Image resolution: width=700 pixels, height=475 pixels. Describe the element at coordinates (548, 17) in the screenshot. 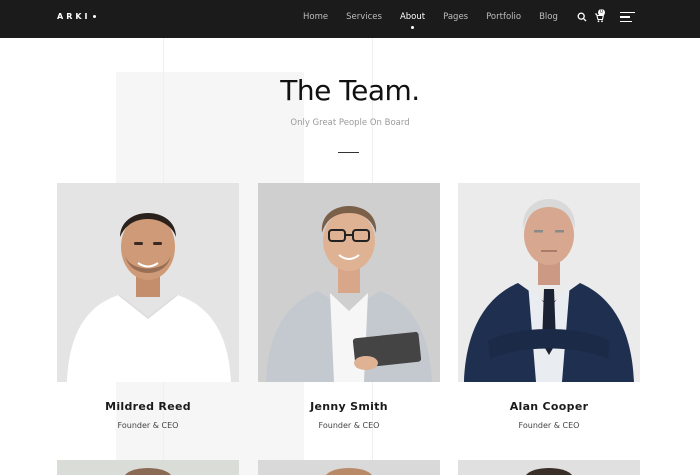

I see `nav-blog: Blog` at that location.